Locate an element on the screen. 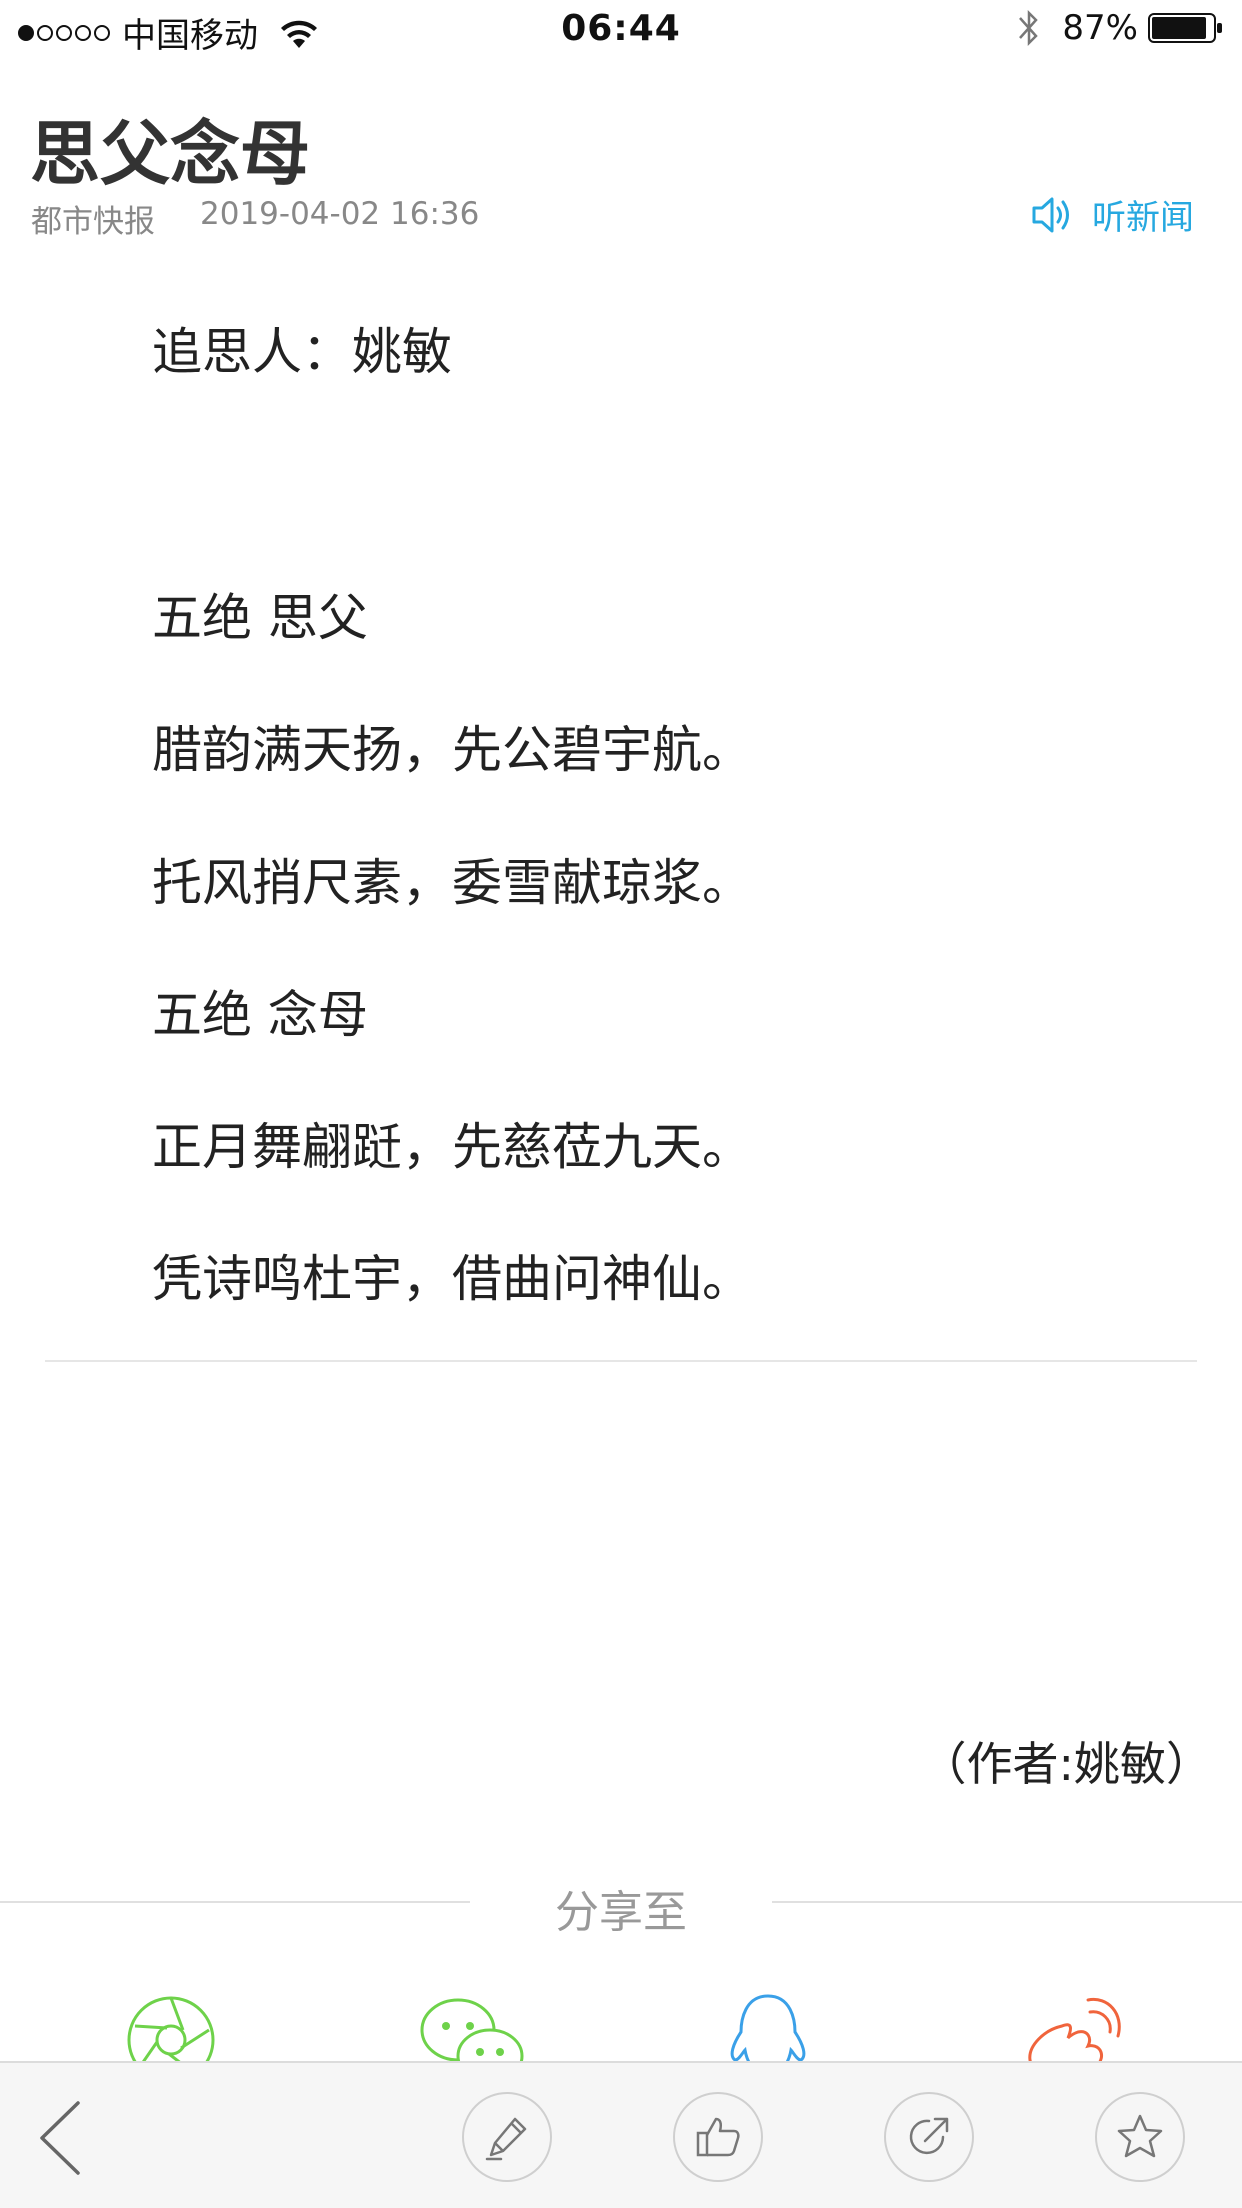  favorite-button is located at coordinates (1140, 2137).